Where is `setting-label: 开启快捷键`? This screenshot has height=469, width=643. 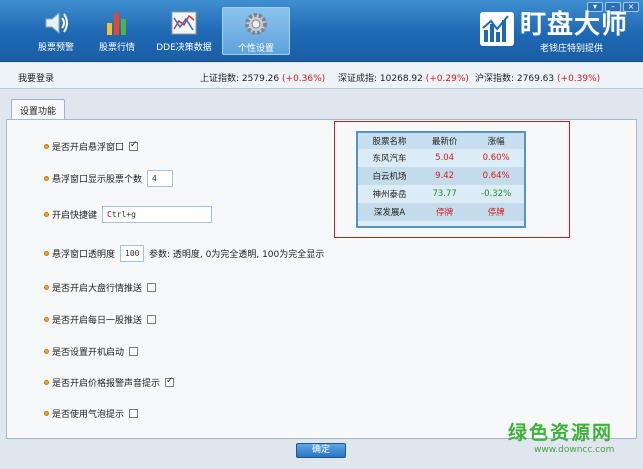
setting-label: 开启快捷键 is located at coordinates (75, 216).